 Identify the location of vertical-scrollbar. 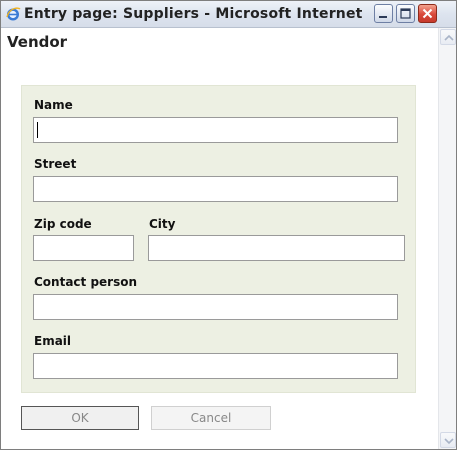
(447, 238).